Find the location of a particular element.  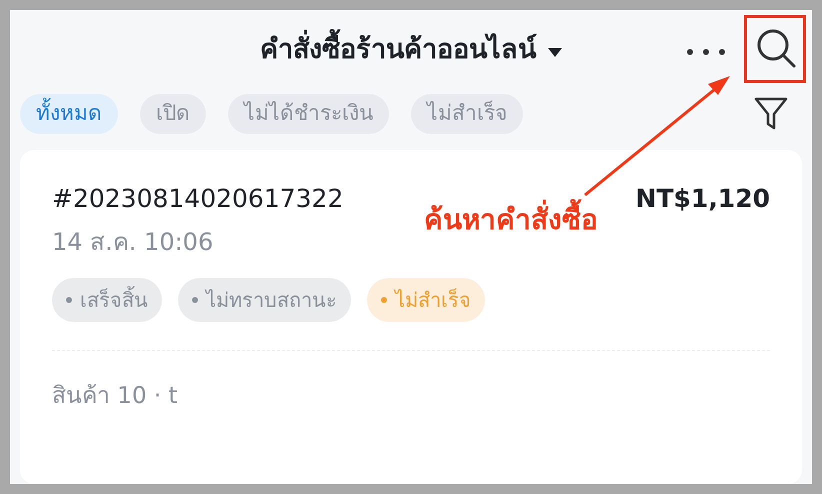

filter-icon is located at coordinates (771, 114).